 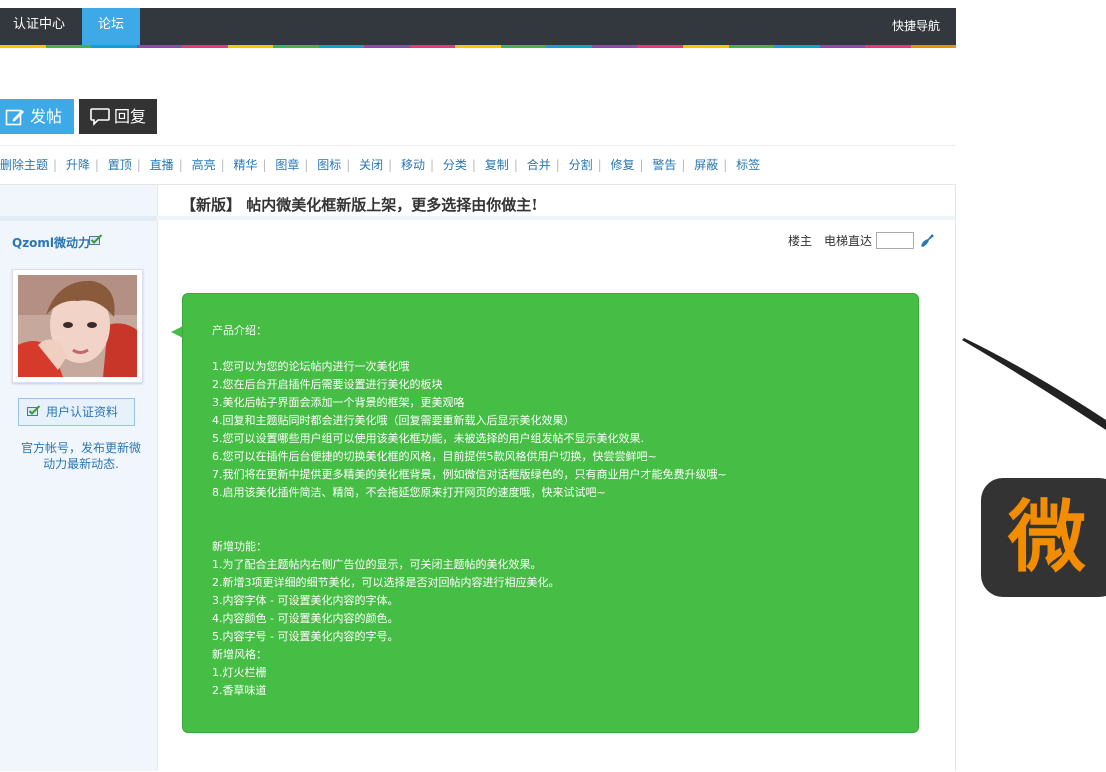 I want to click on color-stripe, so click(x=478, y=46).